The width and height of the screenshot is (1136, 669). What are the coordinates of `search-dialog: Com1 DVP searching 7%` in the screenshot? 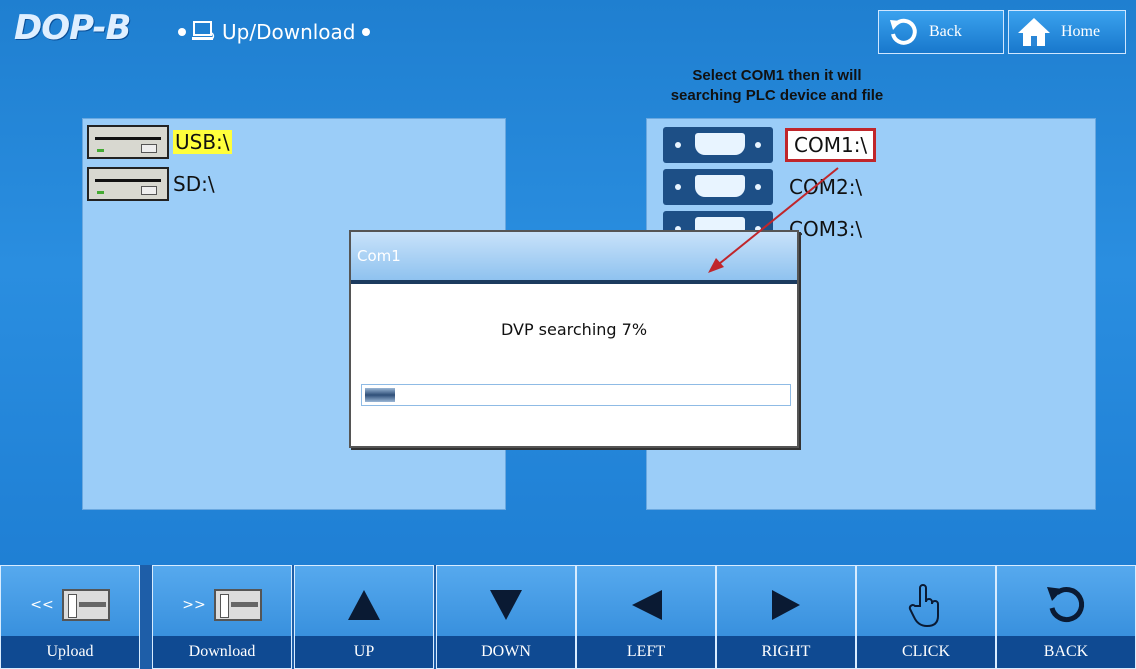 It's located at (574, 339).